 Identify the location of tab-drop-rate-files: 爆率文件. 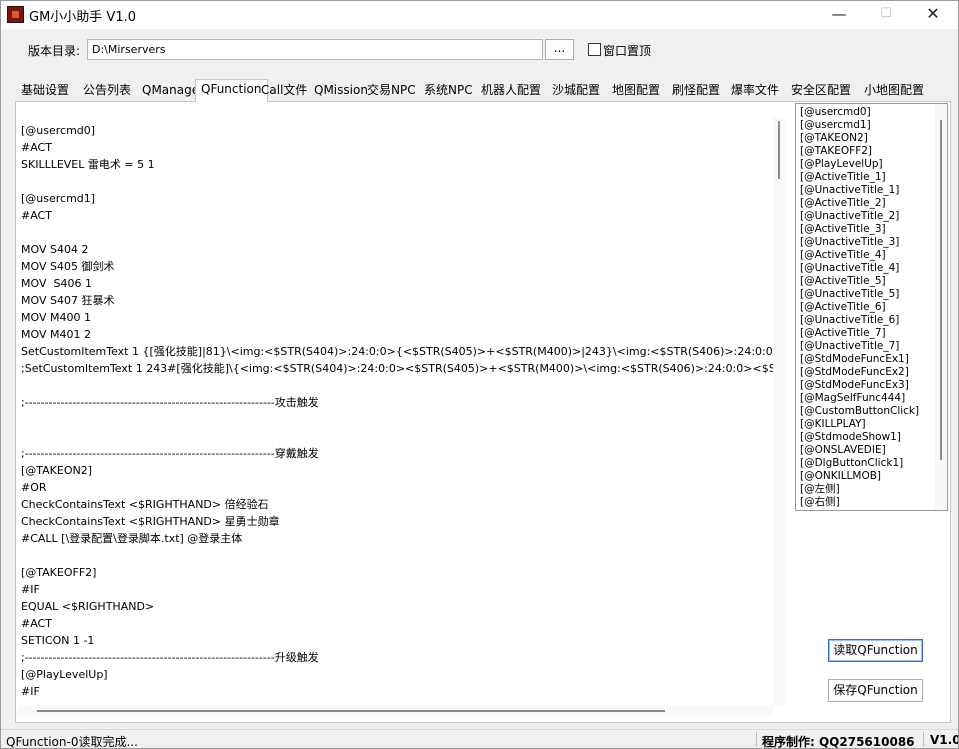
(755, 92).